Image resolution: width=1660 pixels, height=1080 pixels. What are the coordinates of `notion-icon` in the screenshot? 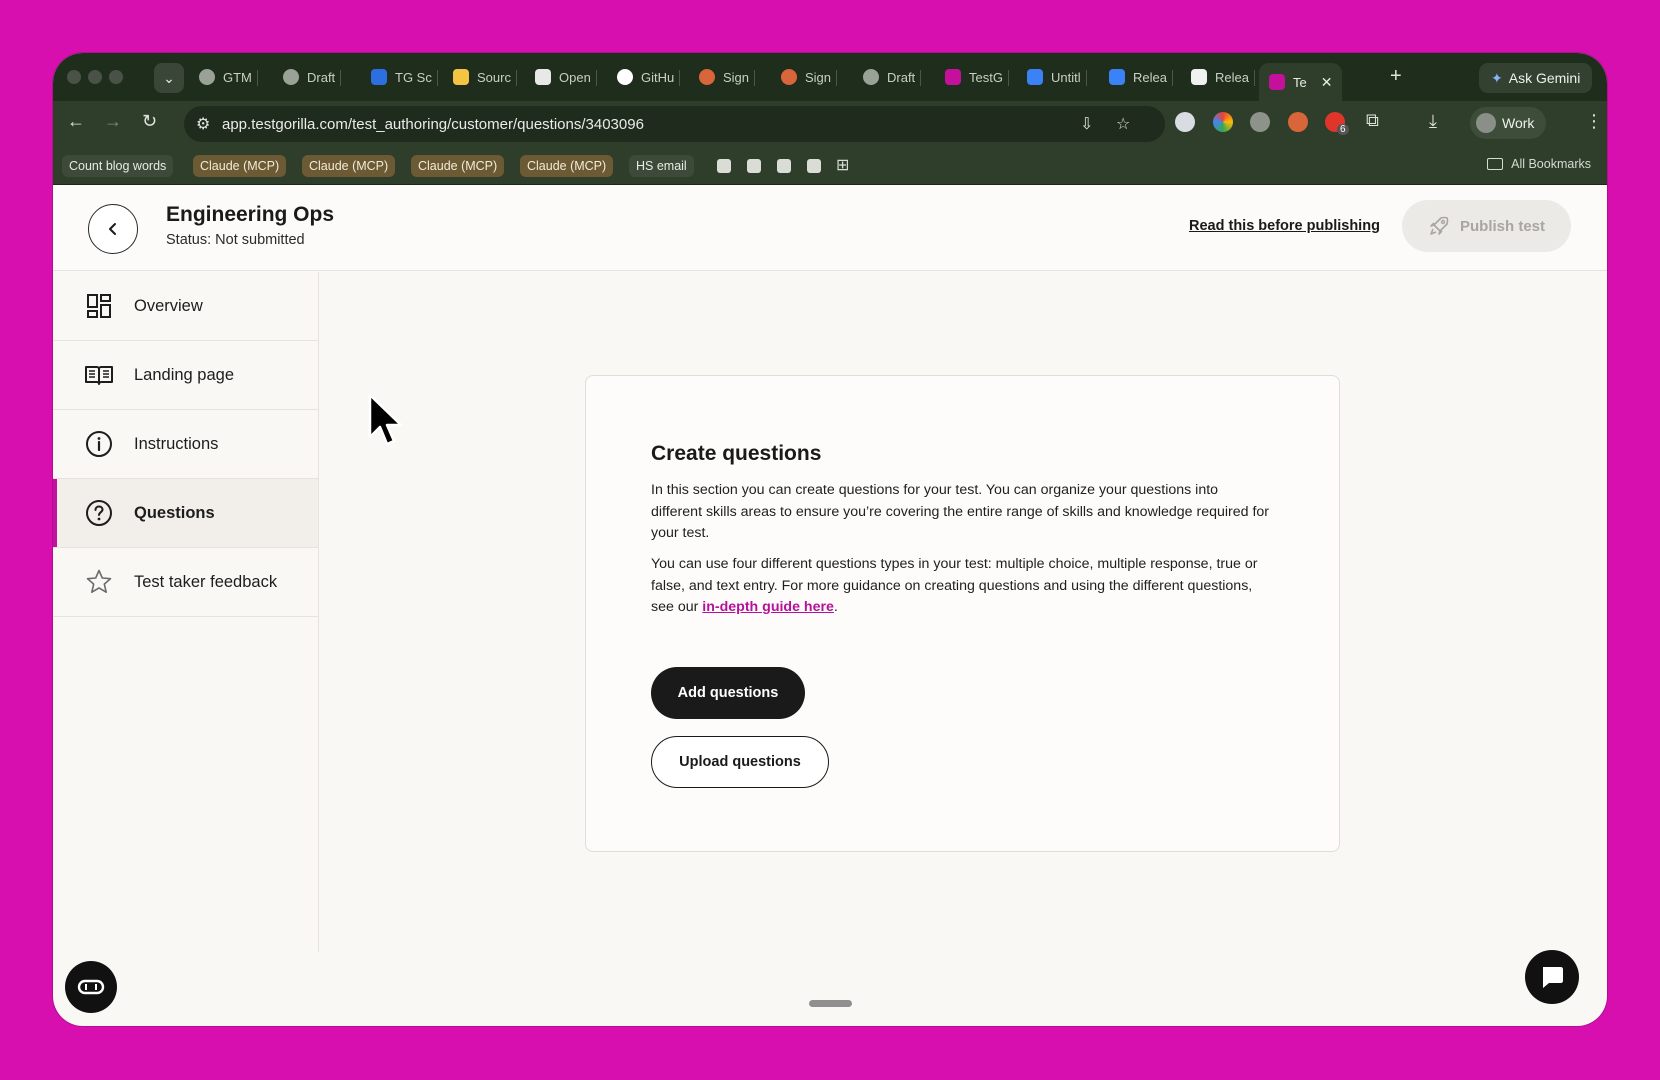 It's located at (1199, 77).